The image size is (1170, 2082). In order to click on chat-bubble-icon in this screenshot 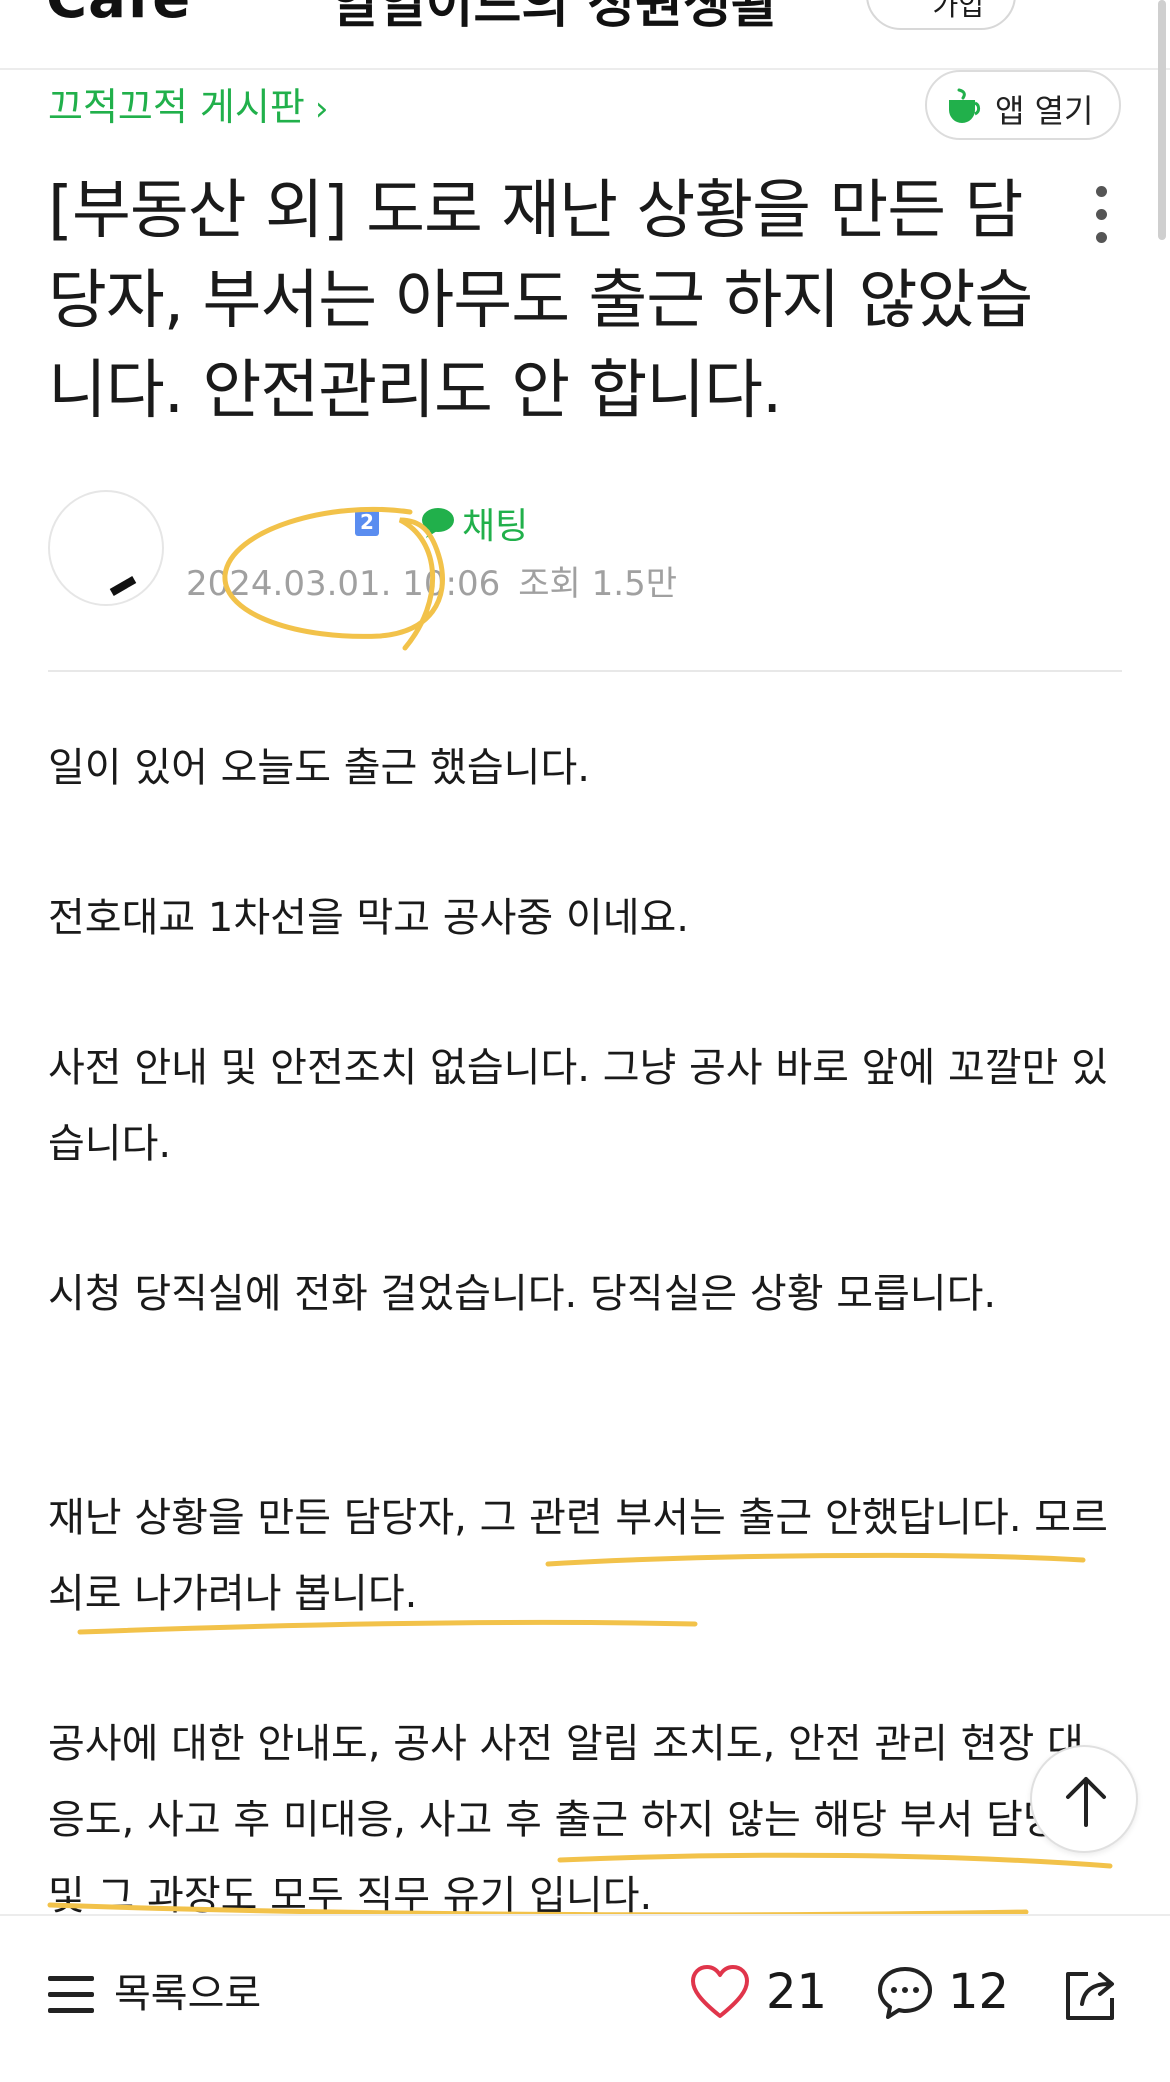, I will do `click(440, 522)`.